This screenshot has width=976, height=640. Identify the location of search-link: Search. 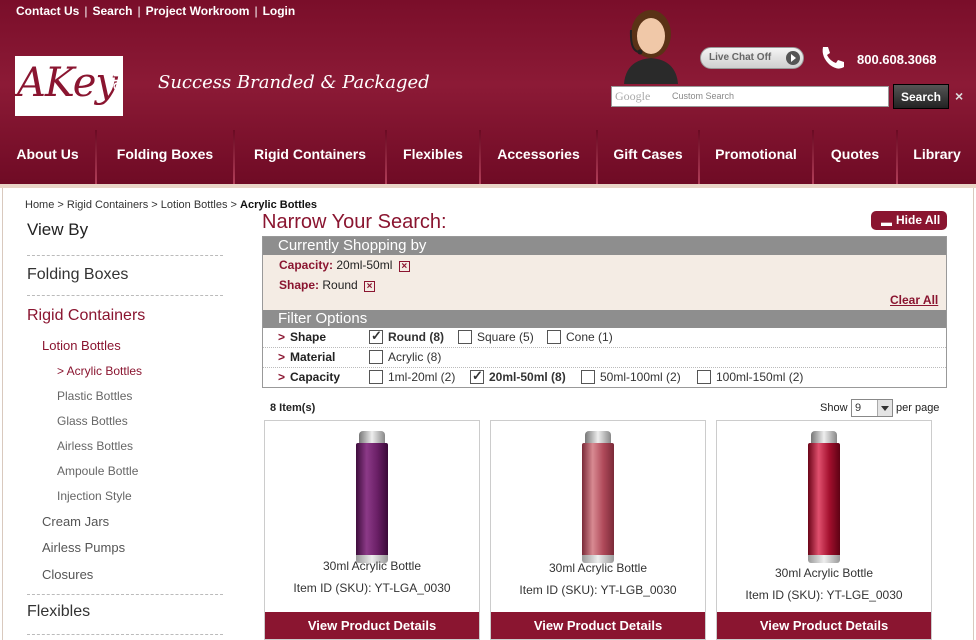
(112, 11).